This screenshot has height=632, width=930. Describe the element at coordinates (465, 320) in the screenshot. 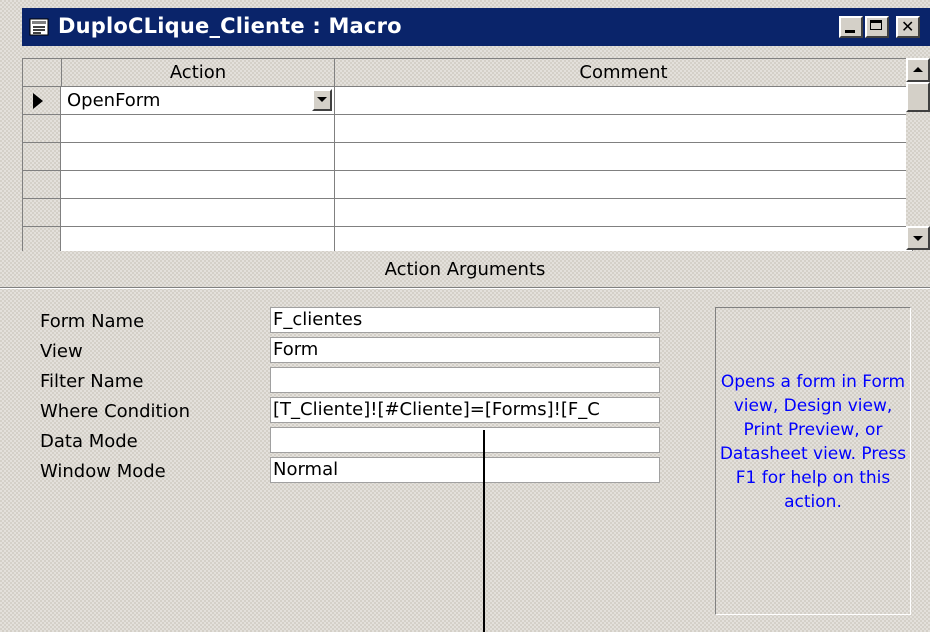

I see `form-name-field: F_clientes` at that location.